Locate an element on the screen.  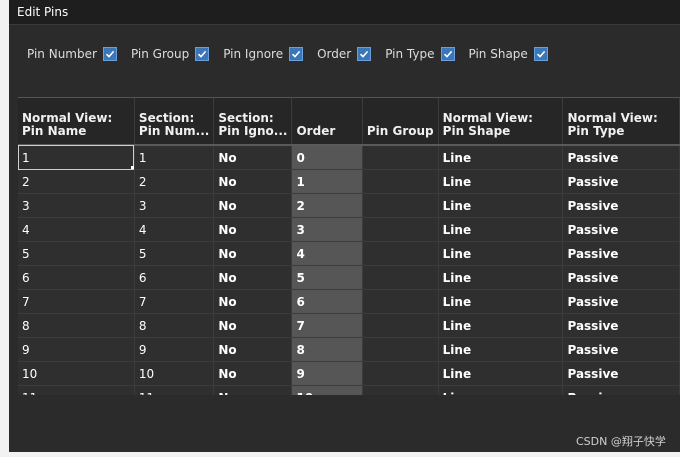
table-row: 7 7 No 6 Line Passive is located at coordinates (349, 301).